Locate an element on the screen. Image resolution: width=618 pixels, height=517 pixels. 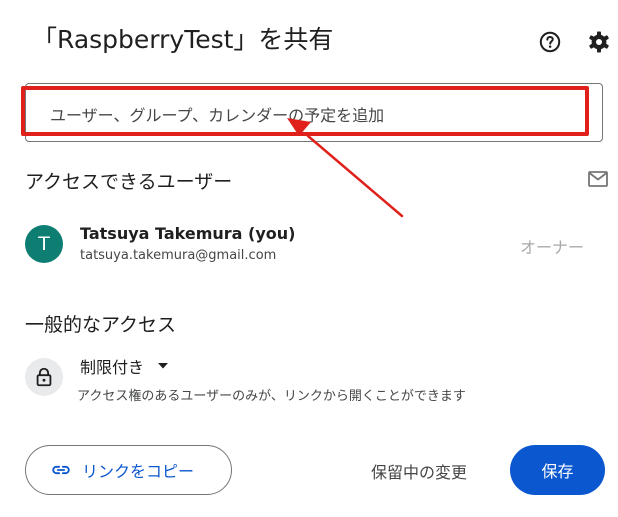
save-button: 保存 is located at coordinates (557, 470).